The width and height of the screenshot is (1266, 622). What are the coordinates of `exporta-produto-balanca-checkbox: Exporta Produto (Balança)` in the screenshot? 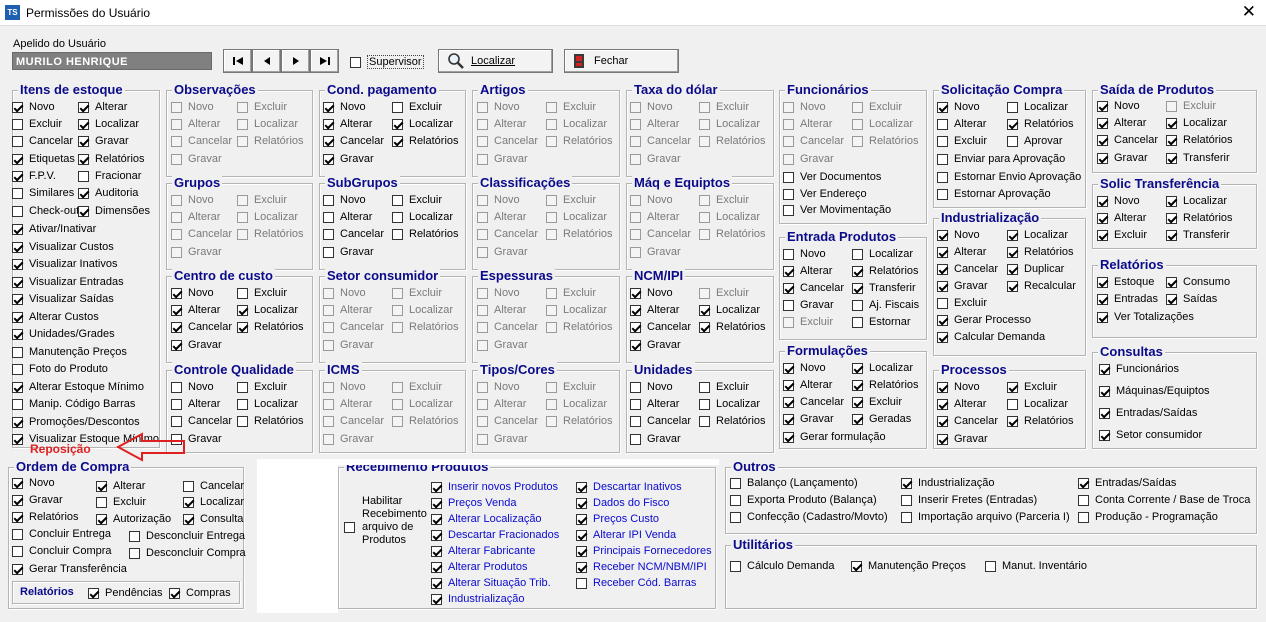 It's located at (803, 500).